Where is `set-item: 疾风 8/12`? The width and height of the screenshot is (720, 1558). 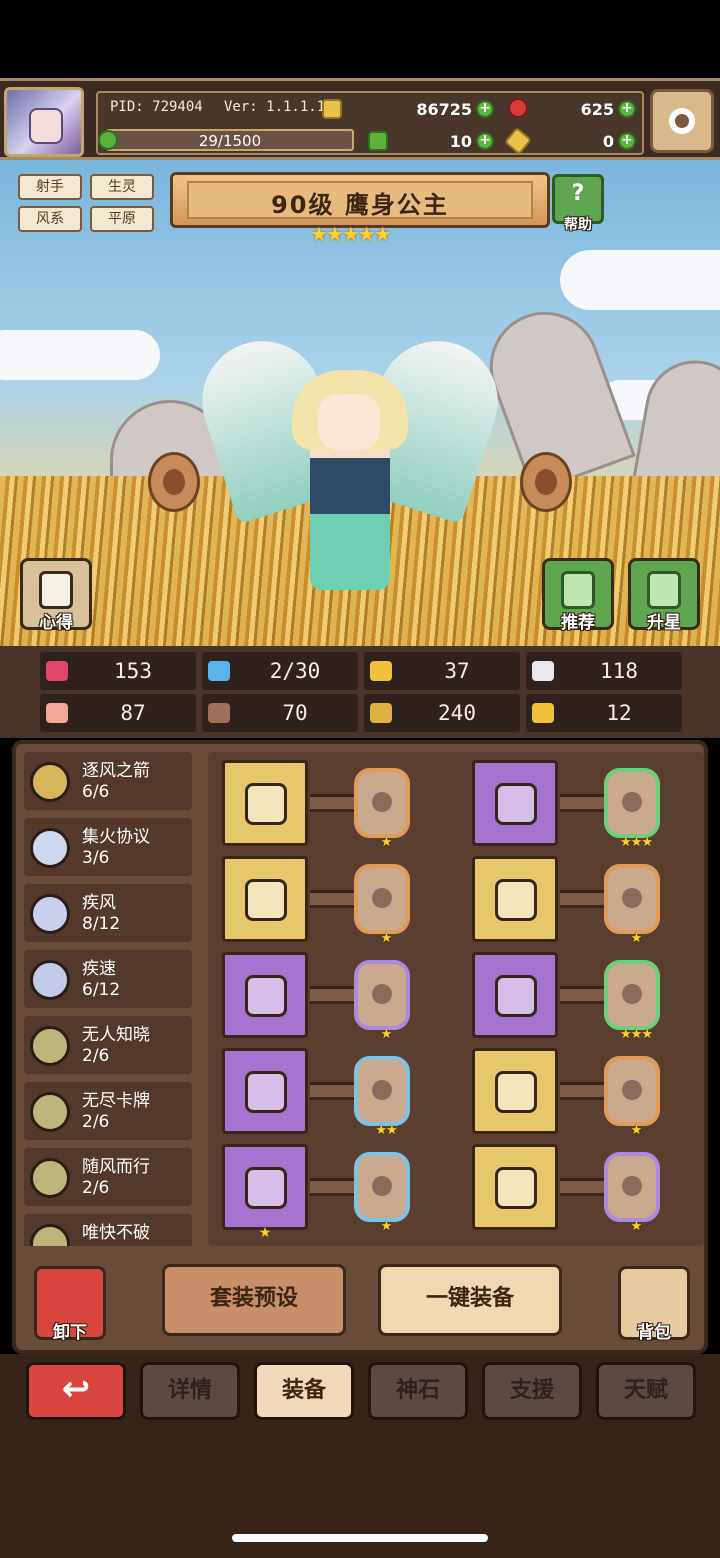
set-item: 疾风 8/12 is located at coordinates (108, 913).